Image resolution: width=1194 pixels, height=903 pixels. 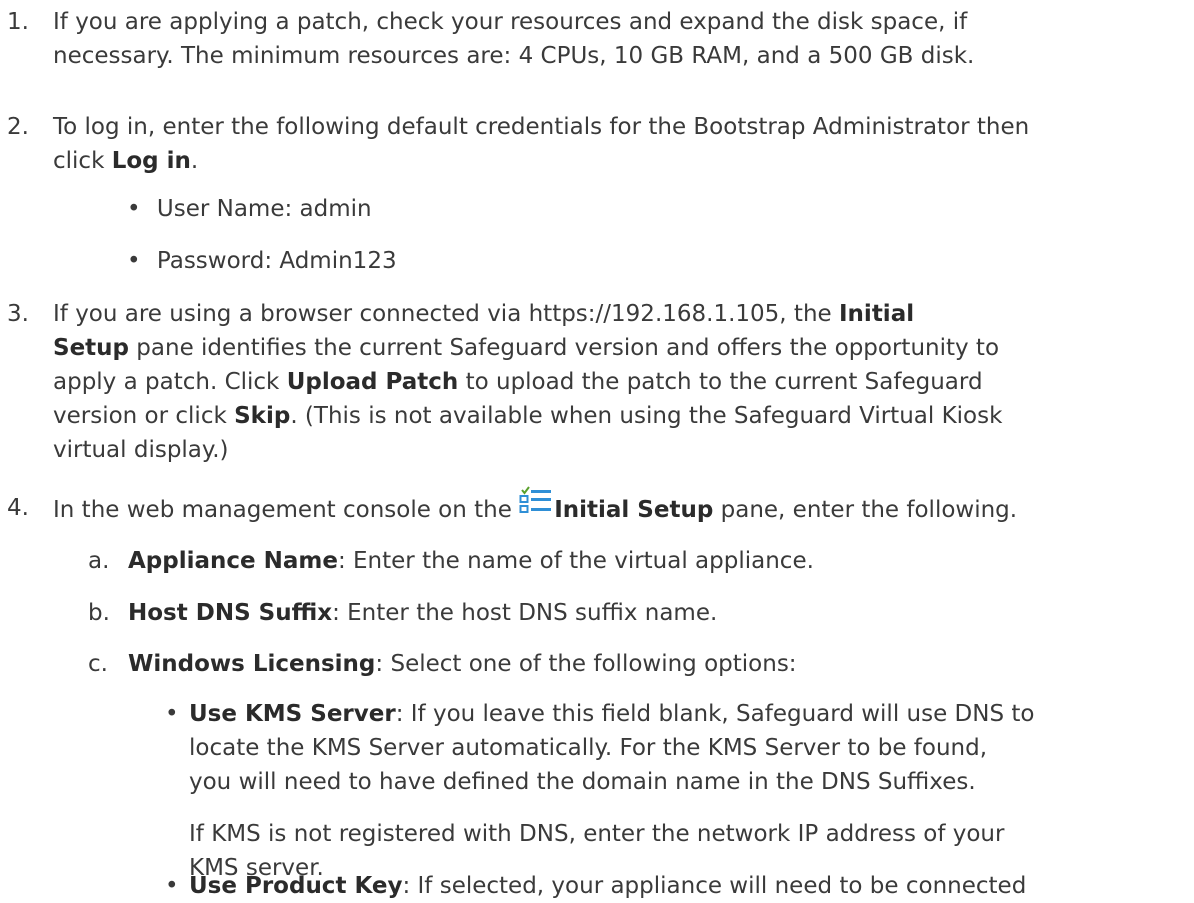 I want to click on ui-term: Windows Licensing, so click(x=252, y=664).